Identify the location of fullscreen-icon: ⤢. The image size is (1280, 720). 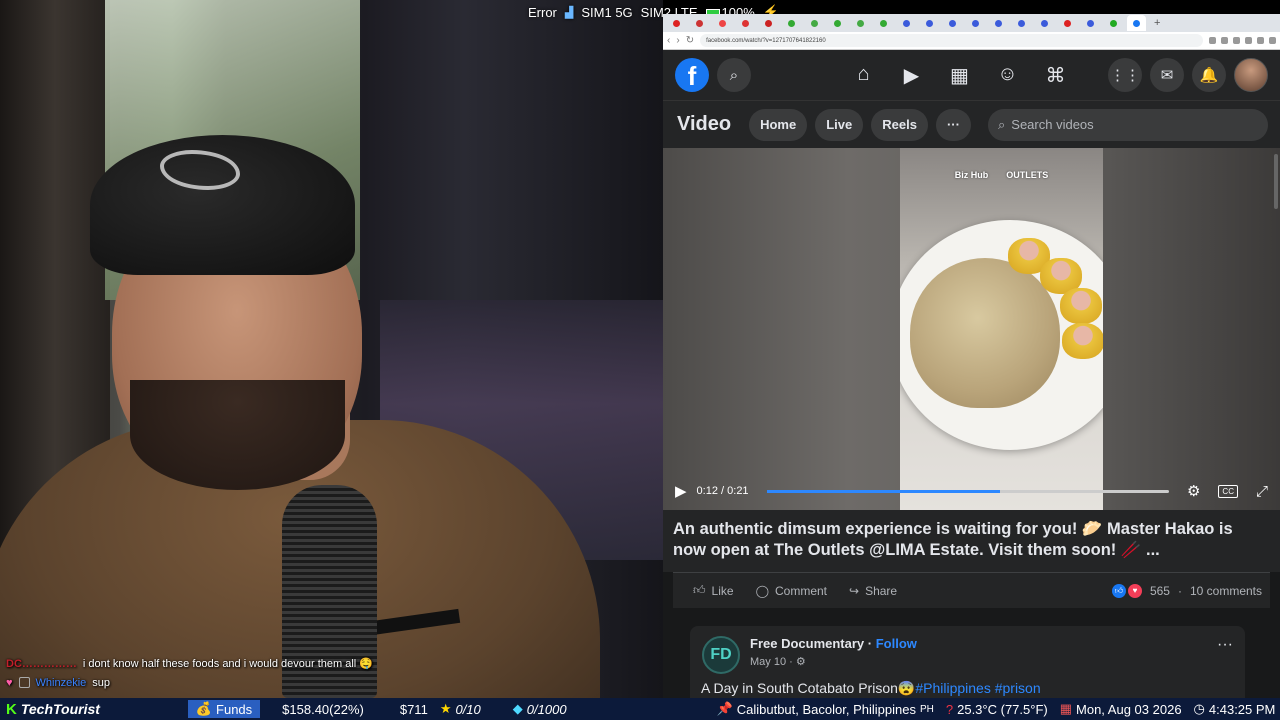
(1262, 491).